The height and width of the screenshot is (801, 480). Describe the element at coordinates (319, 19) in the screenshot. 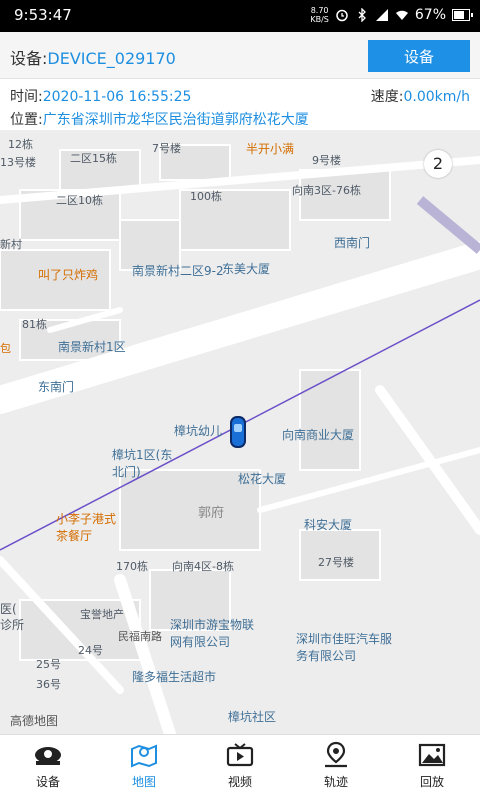

I see `network-speed-unit: KB/S` at that location.